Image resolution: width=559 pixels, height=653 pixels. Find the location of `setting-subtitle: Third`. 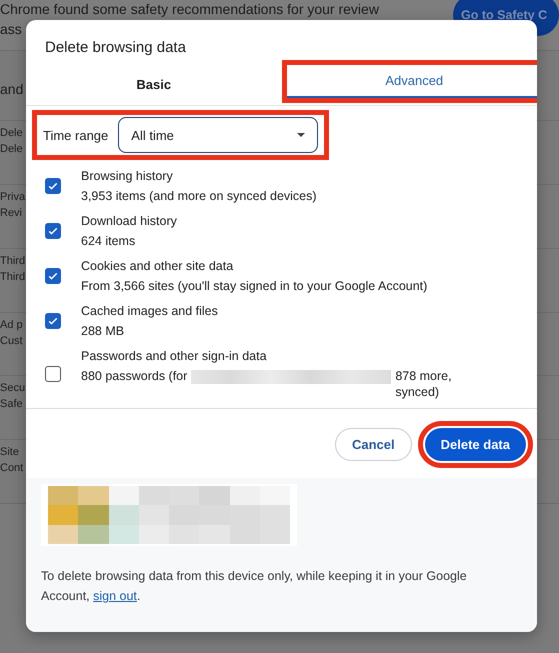

setting-subtitle: Third is located at coordinates (13, 276).